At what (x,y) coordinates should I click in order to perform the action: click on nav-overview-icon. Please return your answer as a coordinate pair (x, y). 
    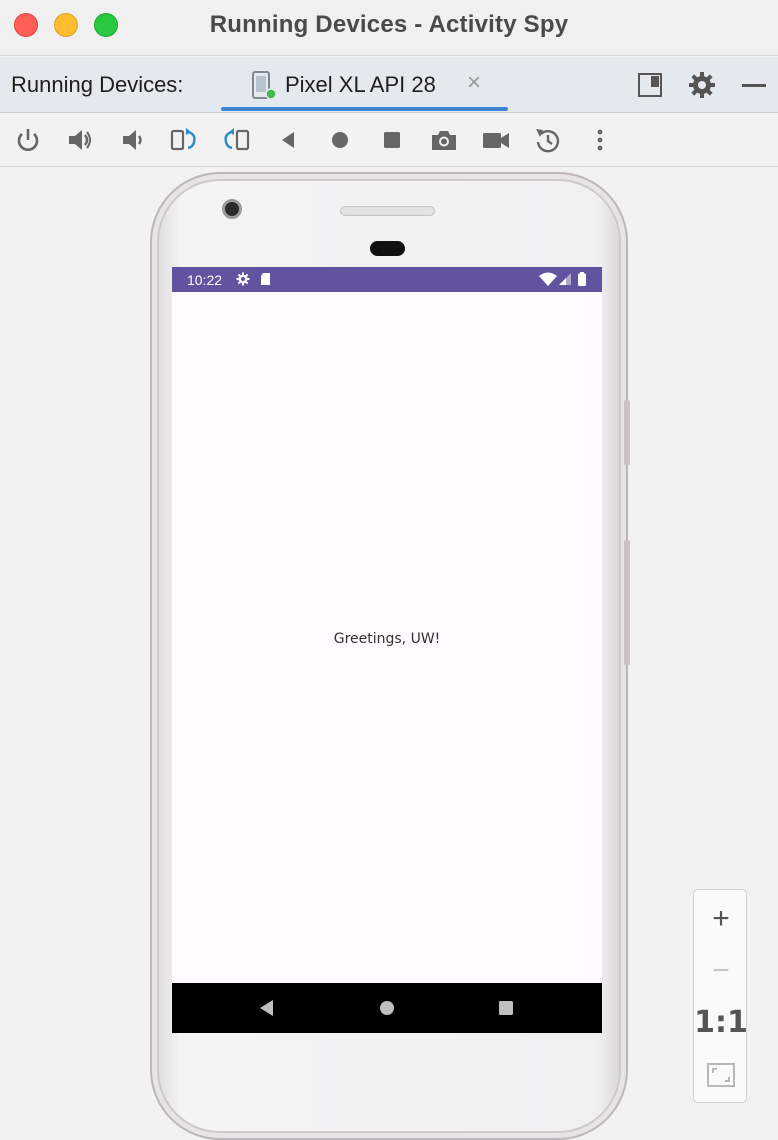
    Looking at the image, I should click on (506, 1008).